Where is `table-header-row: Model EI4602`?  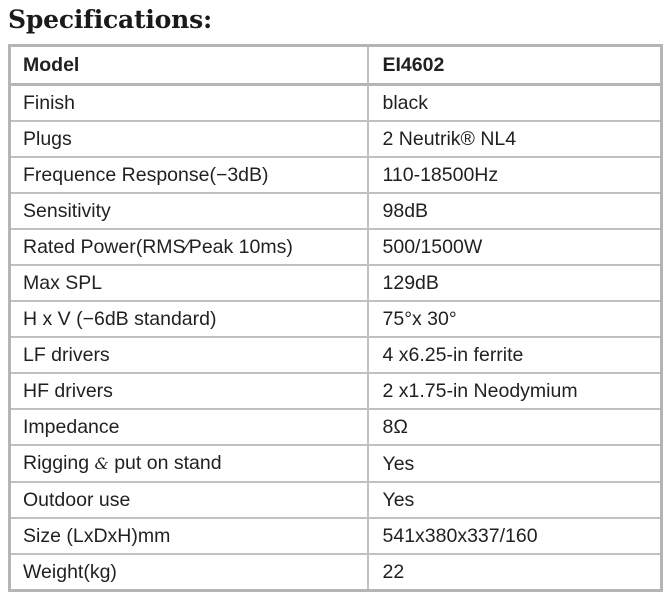
table-header-row: Model EI4602 is located at coordinates (335, 65).